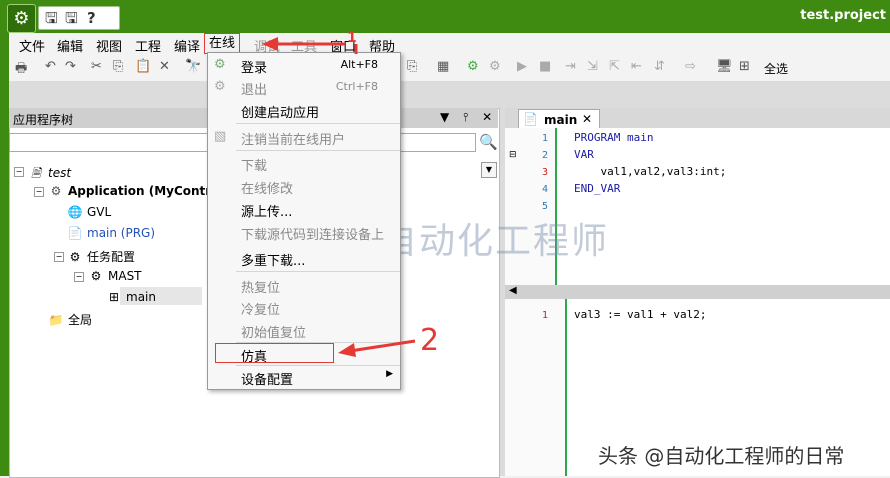  I want to click on footer-watermark: 头条 @自动化工程师的日常, so click(721, 456).